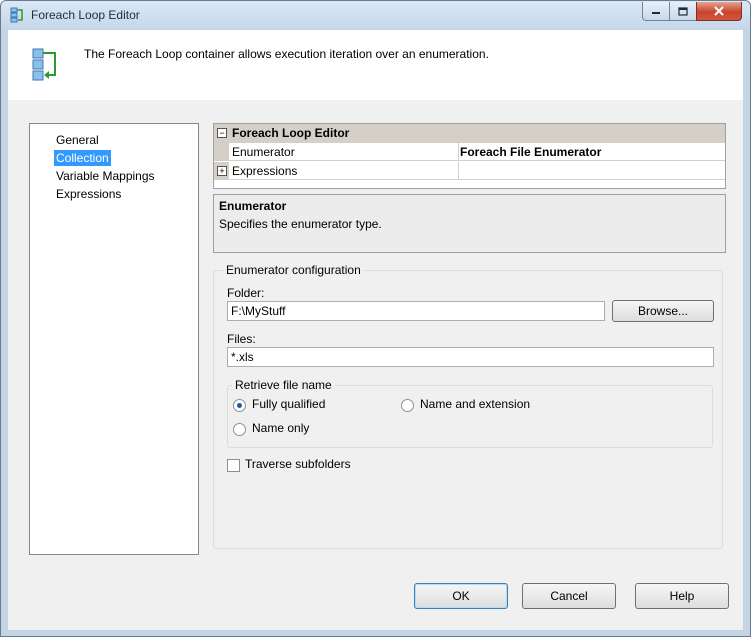  Describe the element at coordinates (291, 133) in the screenshot. I see `property-category-label: Foreach Loop Editor` at that location.